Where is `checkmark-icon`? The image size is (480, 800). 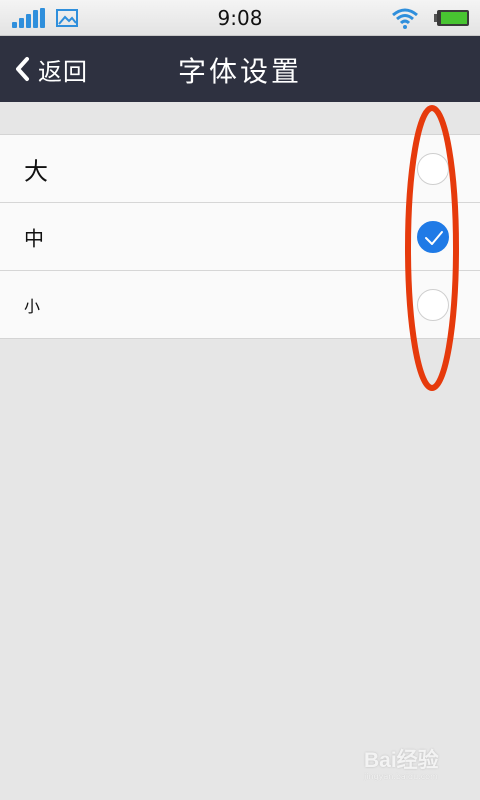
checkmark-icon is located at coordinates (434, 237).